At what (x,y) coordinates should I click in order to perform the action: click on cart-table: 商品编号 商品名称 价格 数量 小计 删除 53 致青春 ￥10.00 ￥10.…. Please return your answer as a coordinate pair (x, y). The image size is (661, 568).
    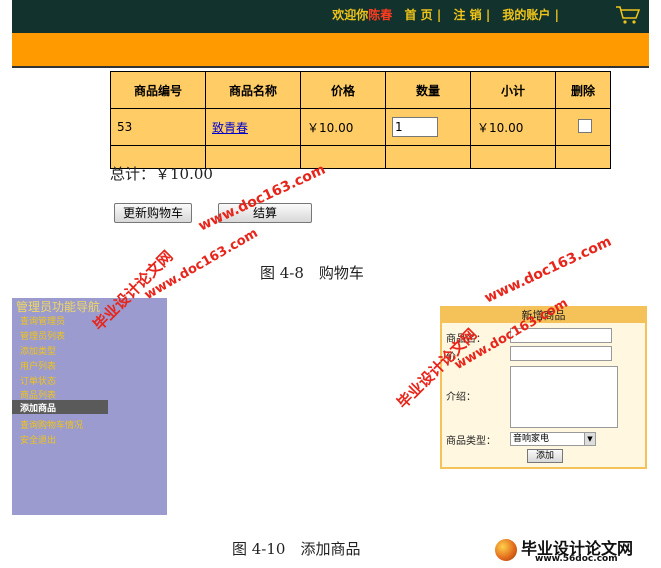
    Looking at the image, I should click on (360, 120).